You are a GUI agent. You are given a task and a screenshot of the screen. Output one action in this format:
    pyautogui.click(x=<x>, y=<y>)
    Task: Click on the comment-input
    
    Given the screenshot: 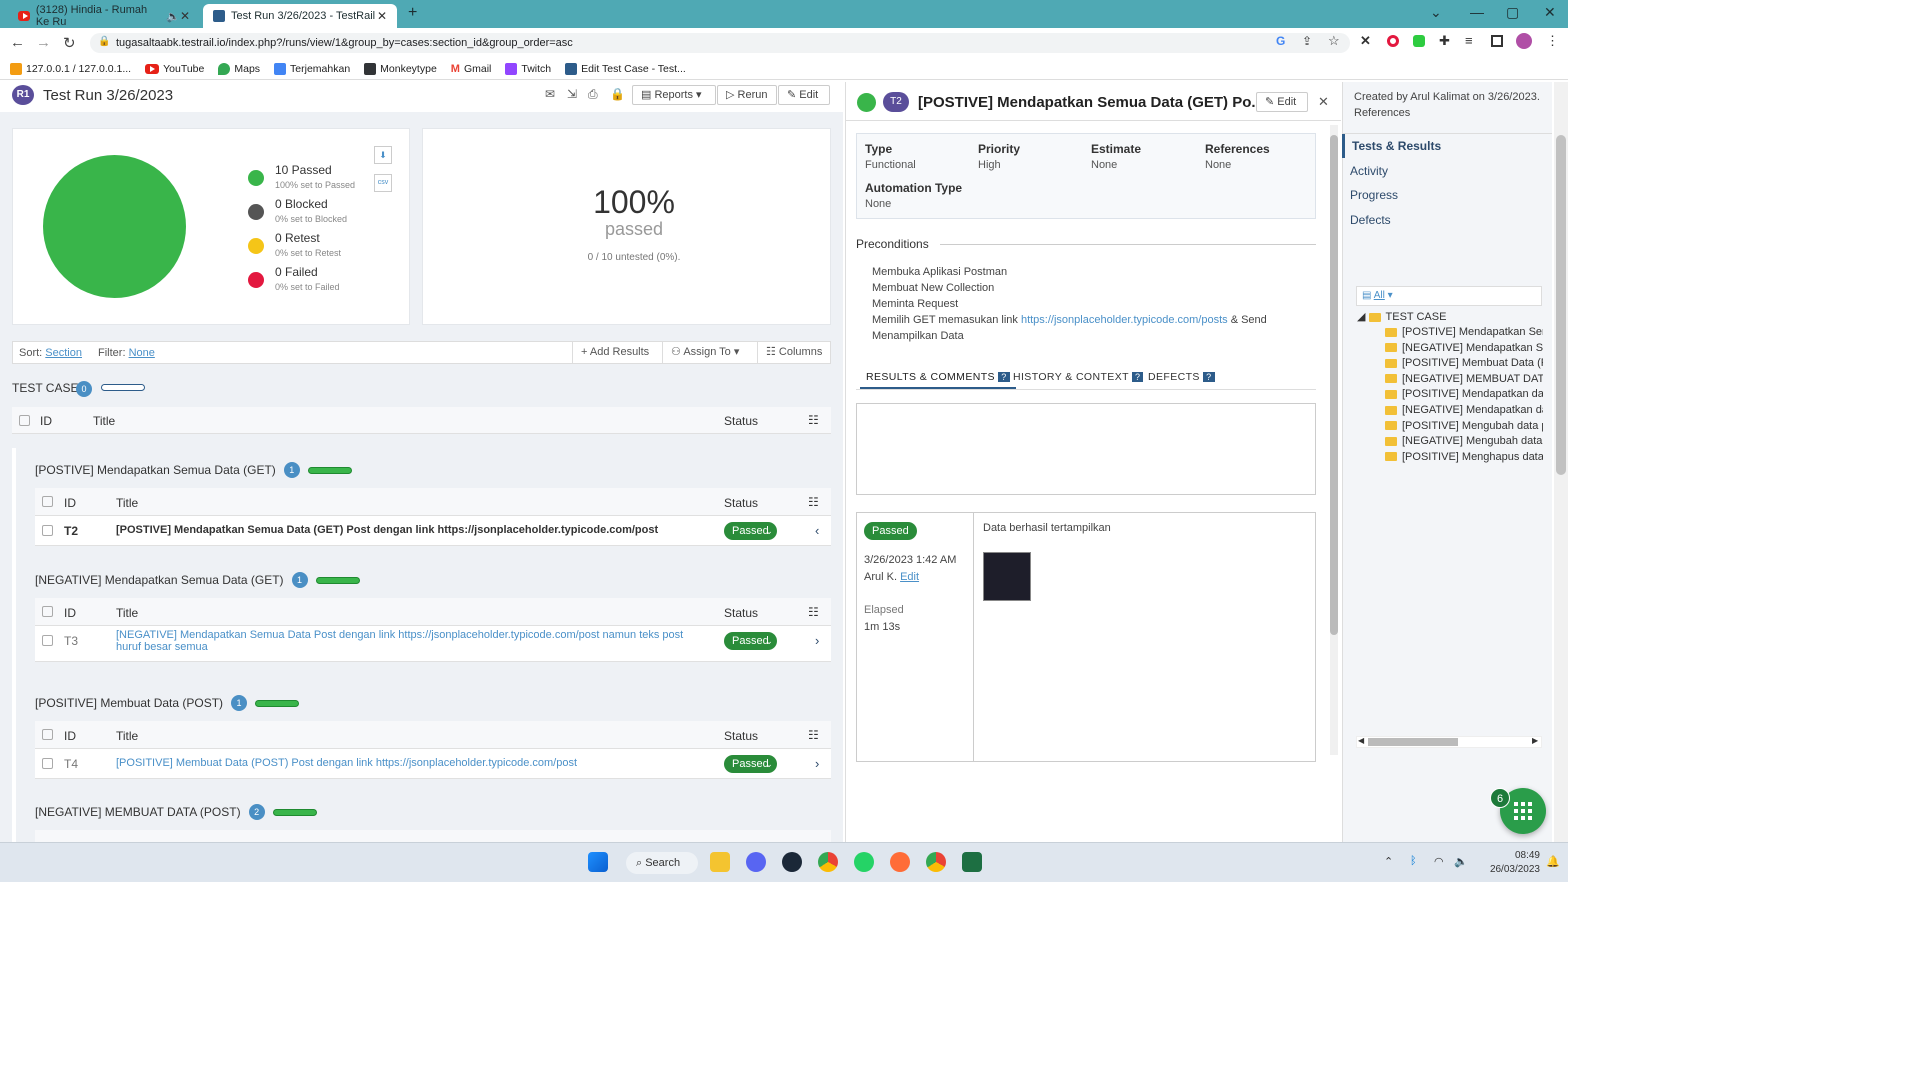 What is the action you would take?
    pyautogui.click(x=1086, y=449)
    